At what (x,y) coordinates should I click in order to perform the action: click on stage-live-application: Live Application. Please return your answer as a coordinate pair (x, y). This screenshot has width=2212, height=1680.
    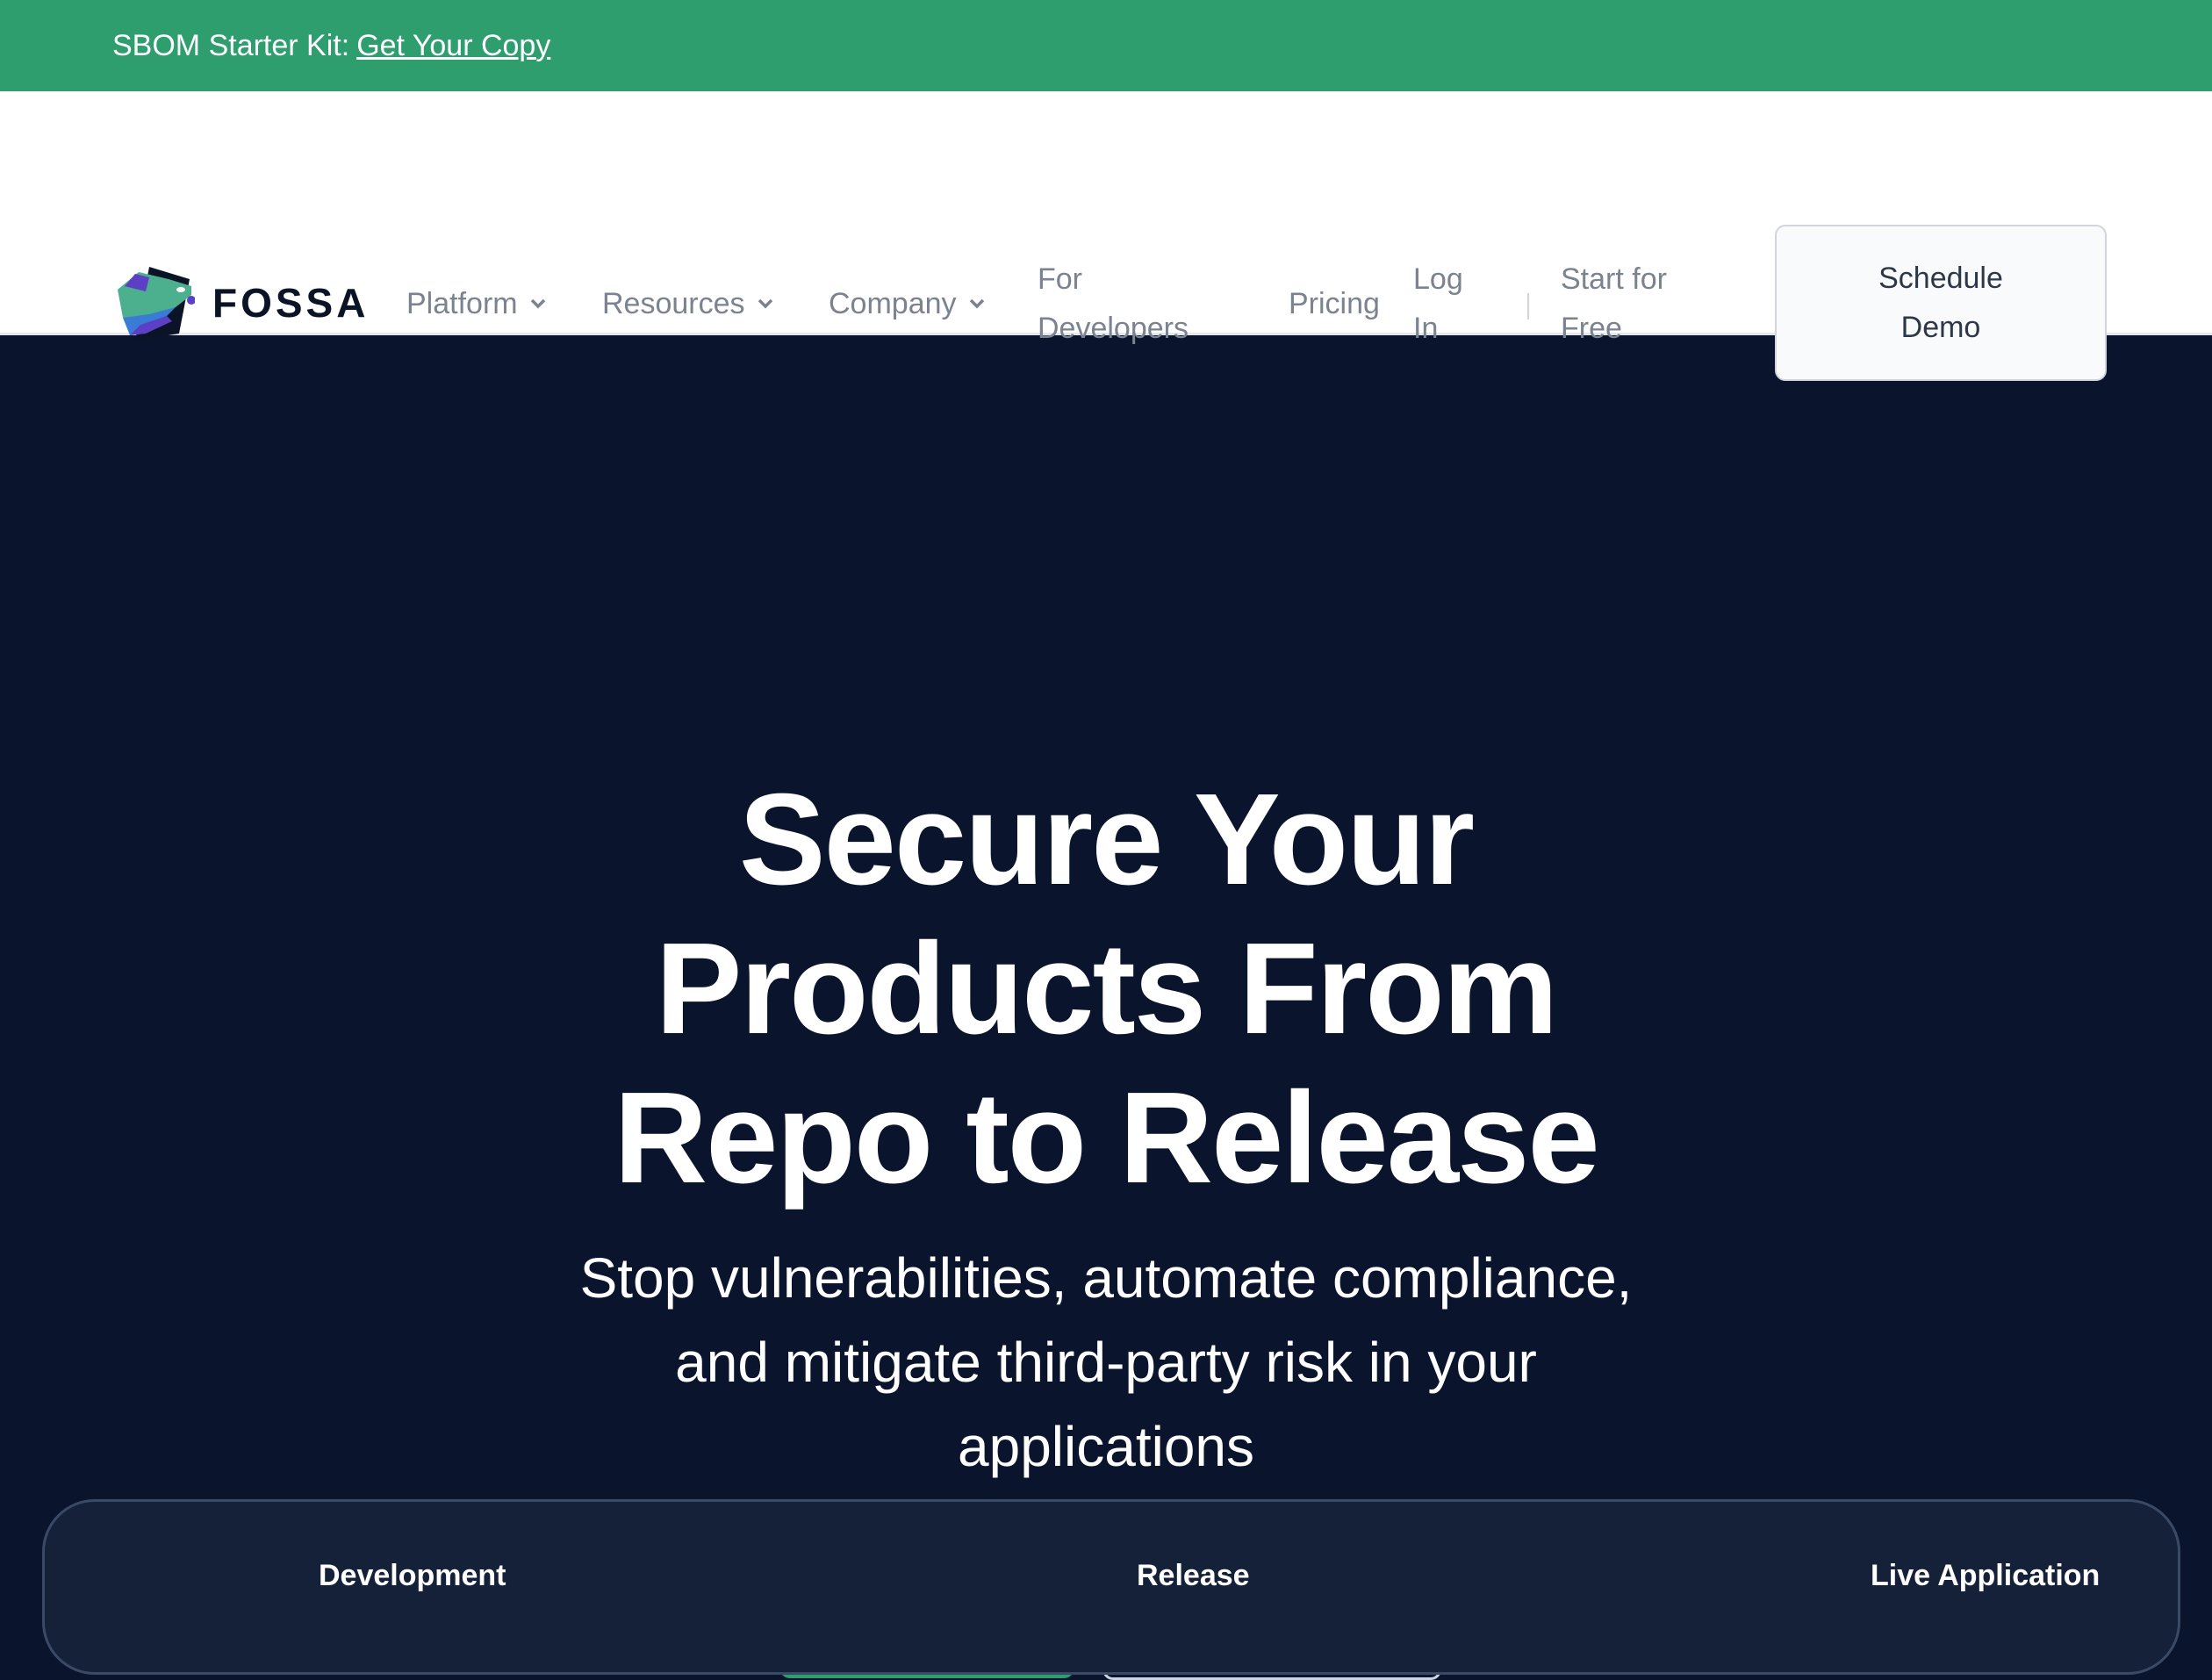
    Looking at the image, I should click on (1986, 1575).